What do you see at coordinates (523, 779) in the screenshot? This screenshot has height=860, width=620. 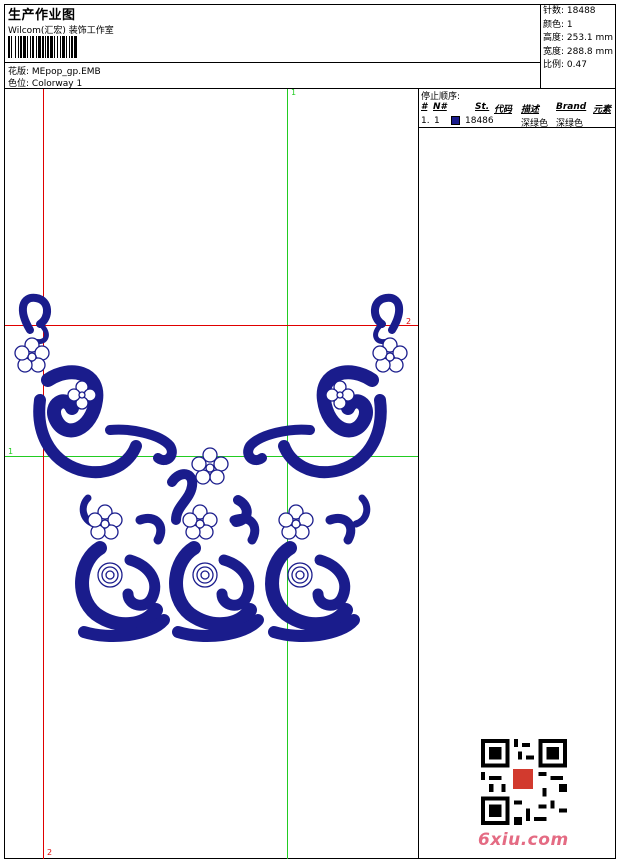 I see `red-seal-logo` at bounding box center [523, 779].